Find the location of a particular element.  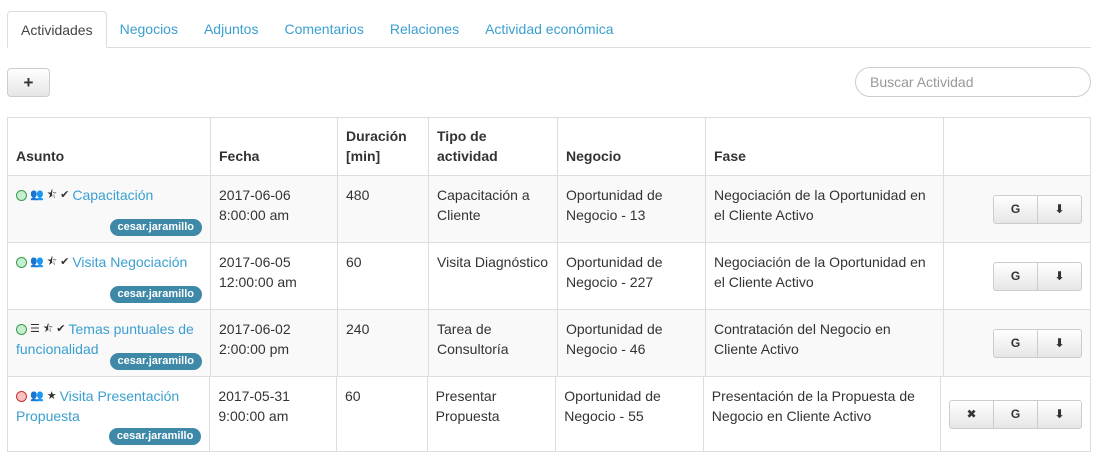

cell-negocio: Oportunidad de Negocio - 46 is located at coordinates (632, 343).